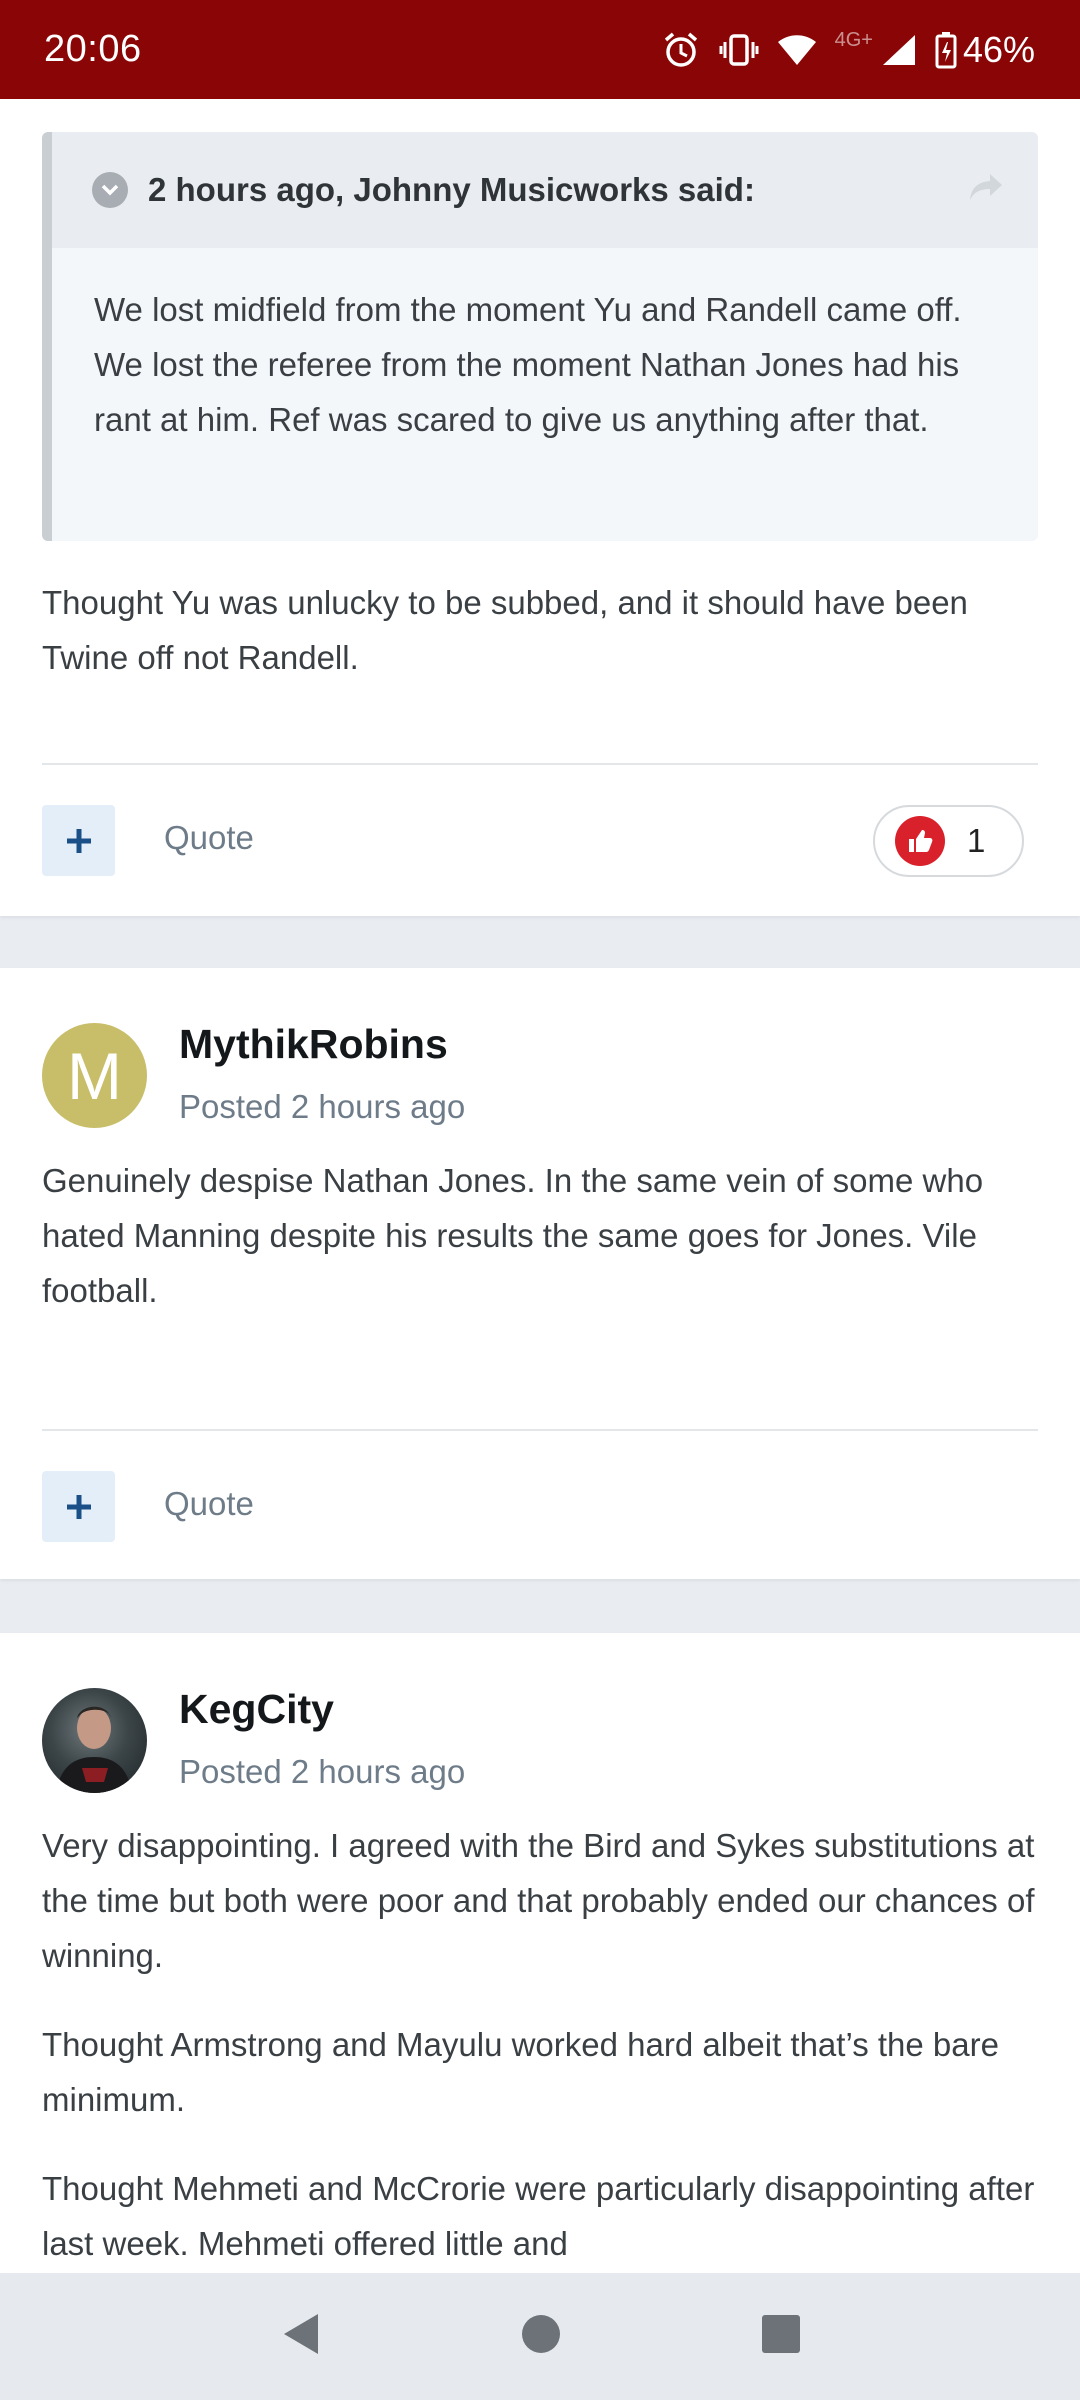 Image resolution: width=1080 pixels, height=2400 pixels. I want to click on battery-percent: 46%, so click(998, 49).